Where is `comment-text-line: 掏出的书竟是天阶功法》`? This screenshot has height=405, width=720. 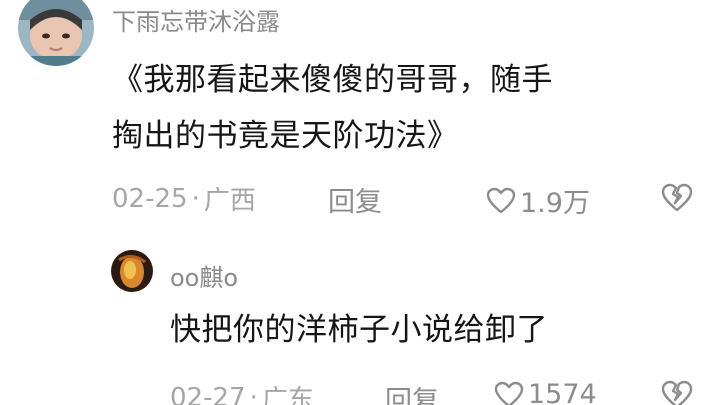 comment-text-line: 掏出的书竟是天阶功法》 is located at coordinates (285, 136).